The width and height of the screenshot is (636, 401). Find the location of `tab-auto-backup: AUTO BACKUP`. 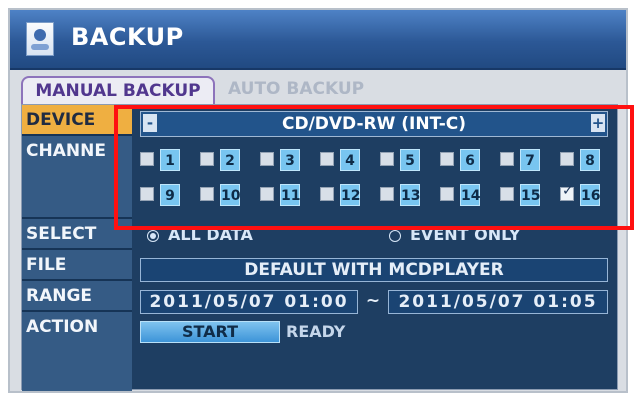

tab-auto-backup: AUTO BACKUP is located at coordinates (308, 89).